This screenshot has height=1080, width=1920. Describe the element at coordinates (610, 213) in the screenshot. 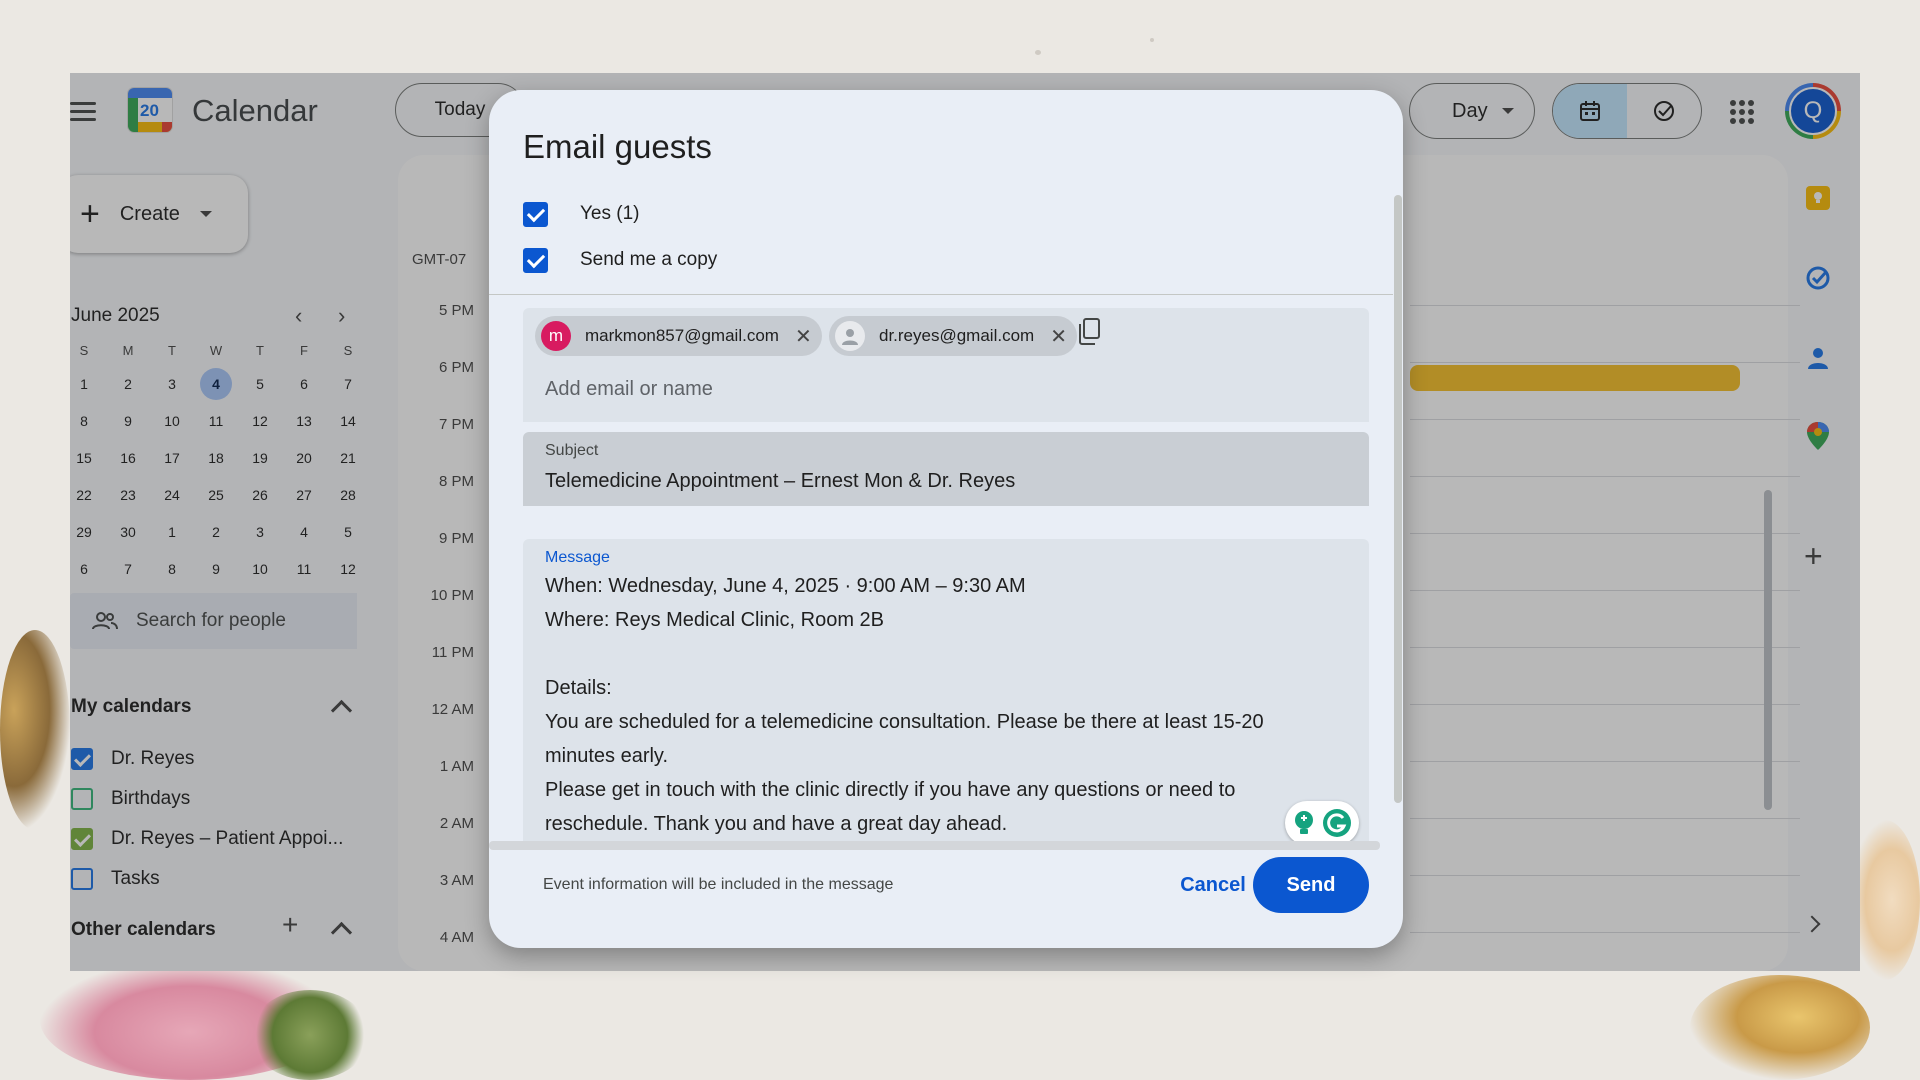

I see `yes-guests-label: Yes (1)` at that location.